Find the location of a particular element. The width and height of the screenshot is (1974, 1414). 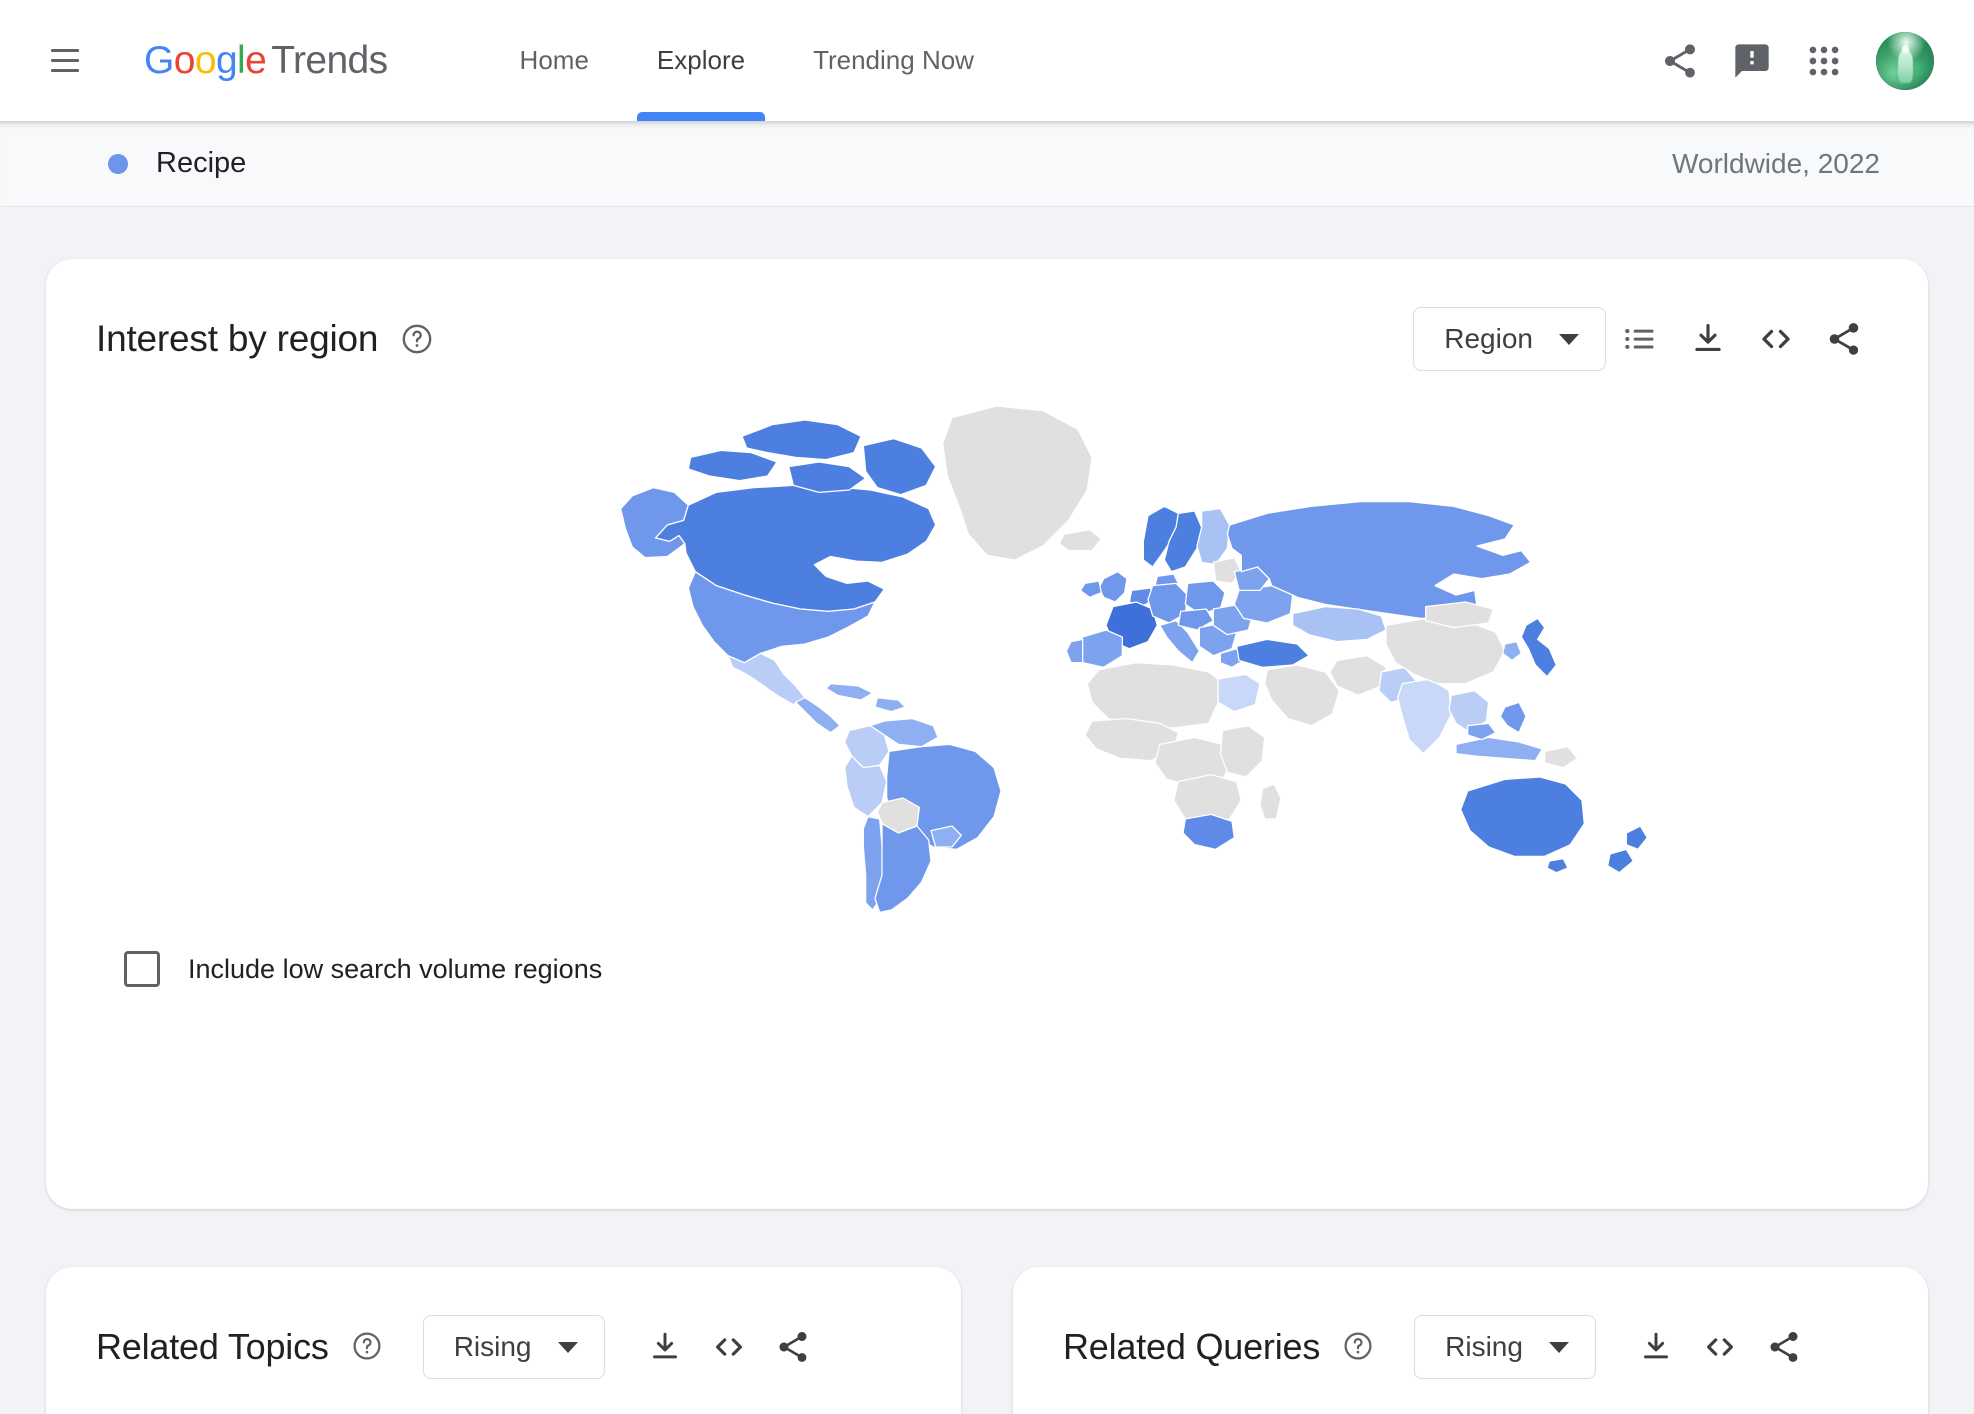

map-region-ireland is located at coordinates (1090, 589).